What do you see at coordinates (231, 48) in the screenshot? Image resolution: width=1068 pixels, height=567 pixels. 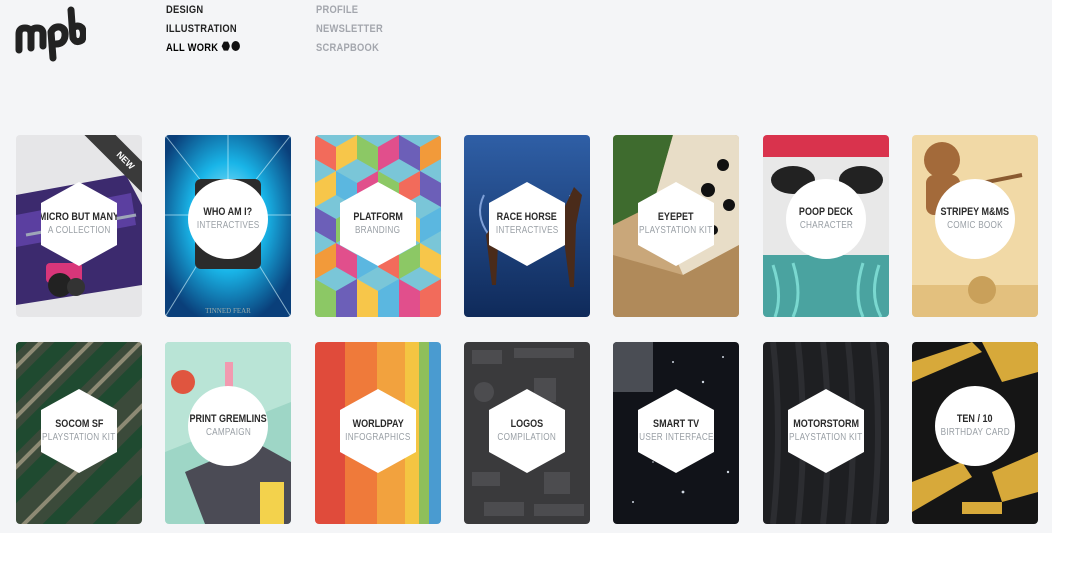 I see `active-indicator-icon` at bounding box center [231, 48].